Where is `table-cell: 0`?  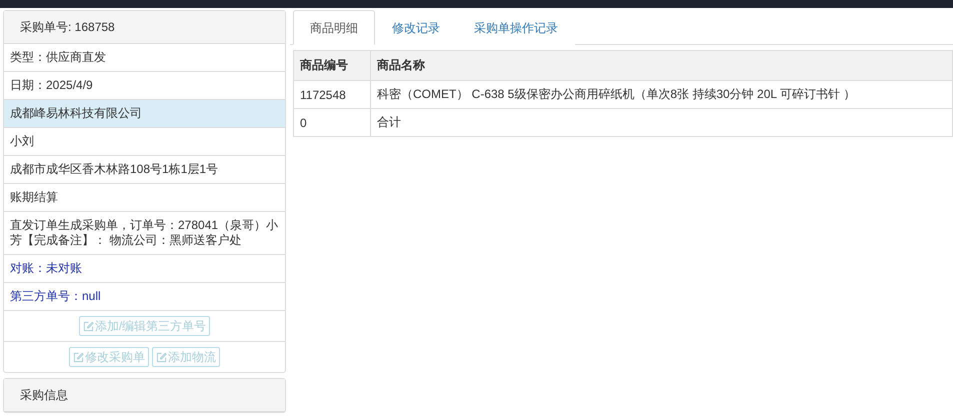 table-cell: 0 is located at coordinates (332, 122).